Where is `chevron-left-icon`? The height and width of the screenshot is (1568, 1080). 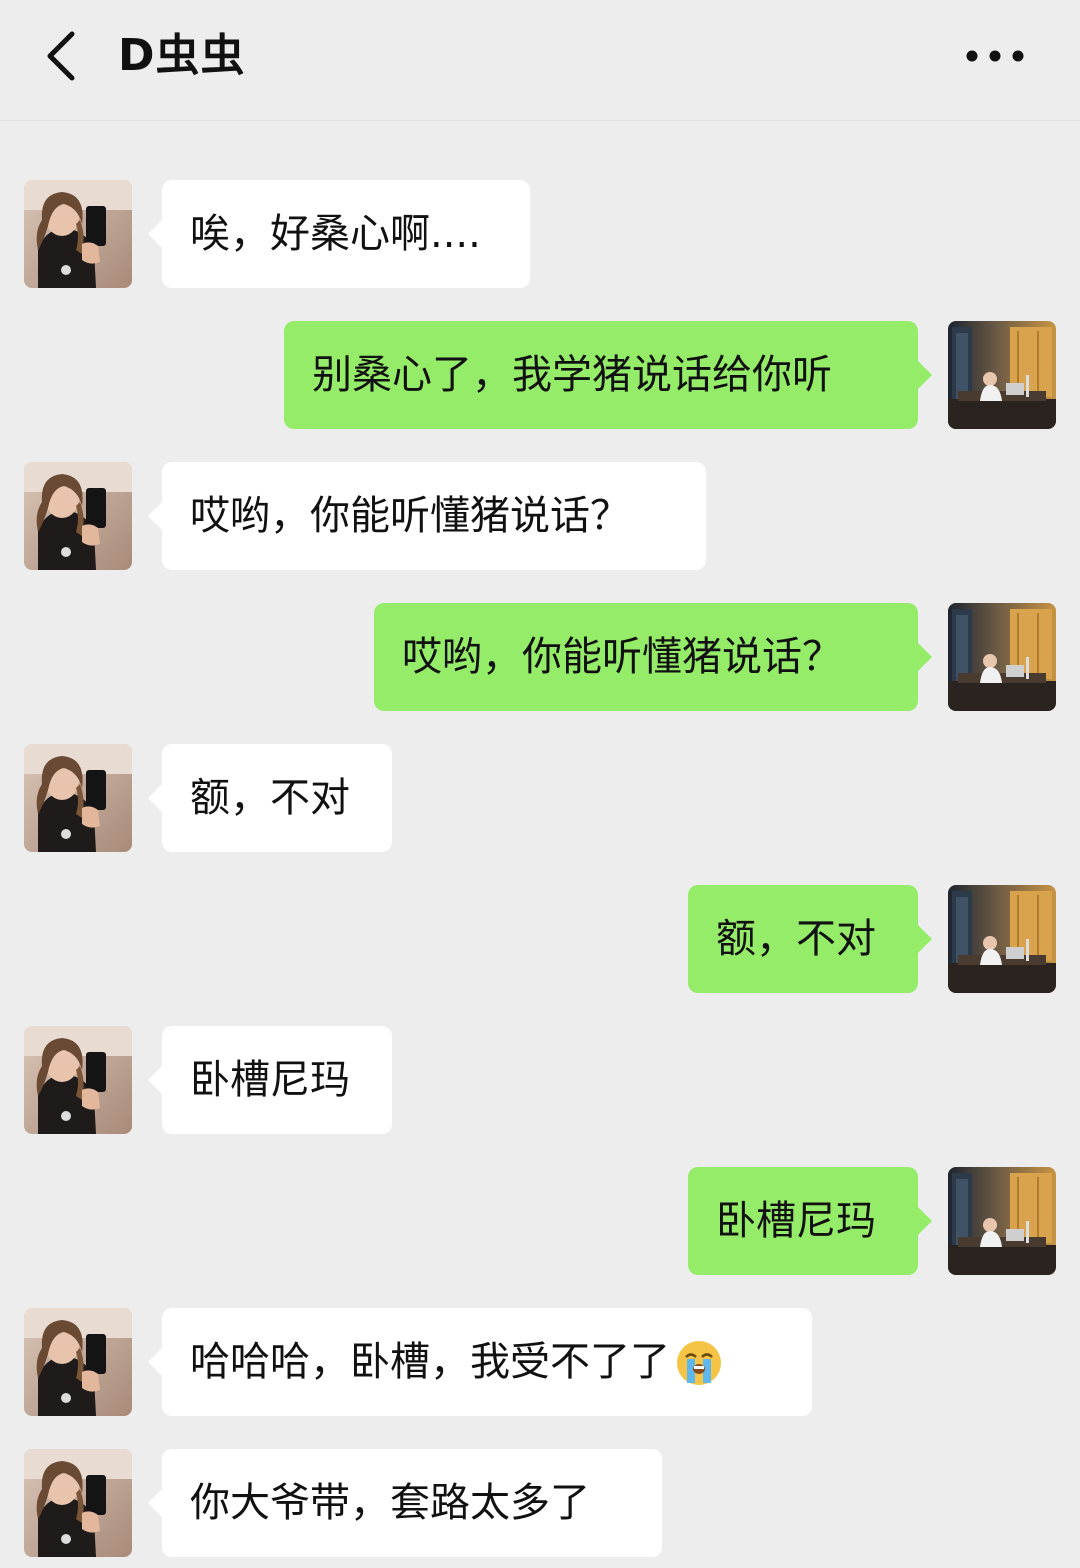 chevron-left-icon is located at coordinates (65, 56).